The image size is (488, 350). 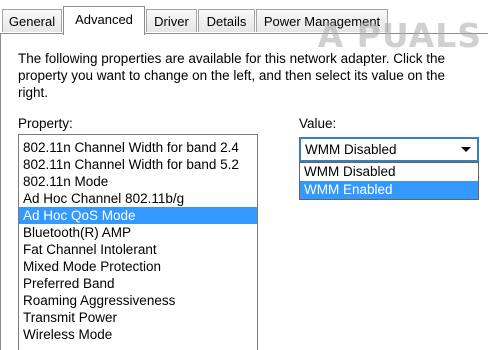 What do you see at coordinates (389, 172) in the screenshot?
I see `dropdown-option-wmm-disabled: WMM Disabled` at bounding box center [389, 172].